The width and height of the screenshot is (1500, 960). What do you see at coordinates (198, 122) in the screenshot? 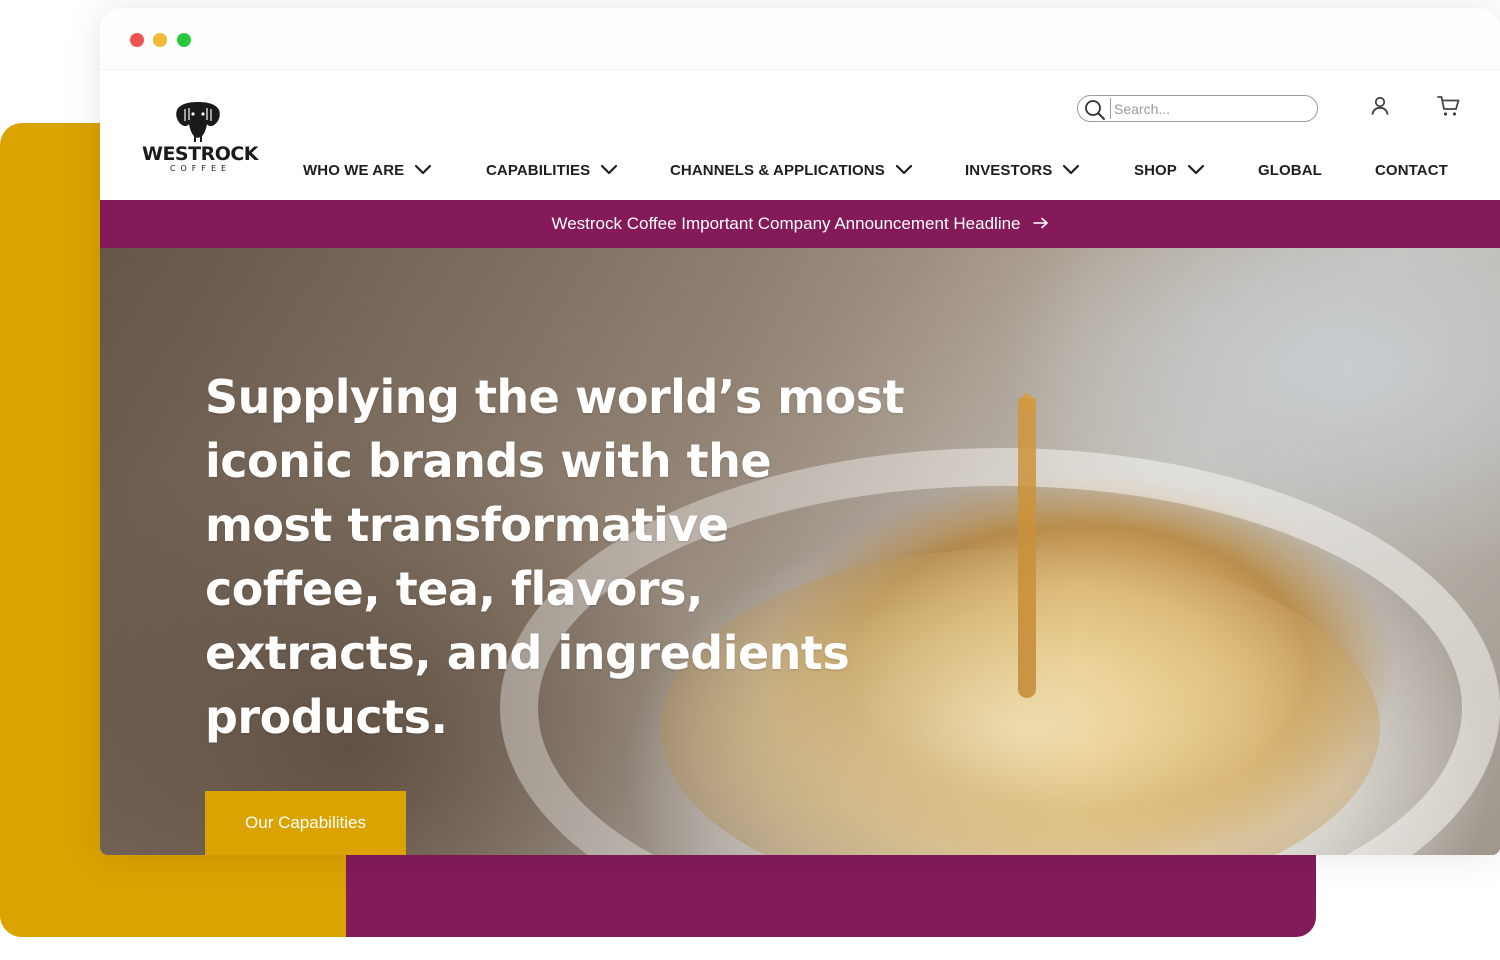
I see `elephant-head-icon` at bounding box center [198, 122].